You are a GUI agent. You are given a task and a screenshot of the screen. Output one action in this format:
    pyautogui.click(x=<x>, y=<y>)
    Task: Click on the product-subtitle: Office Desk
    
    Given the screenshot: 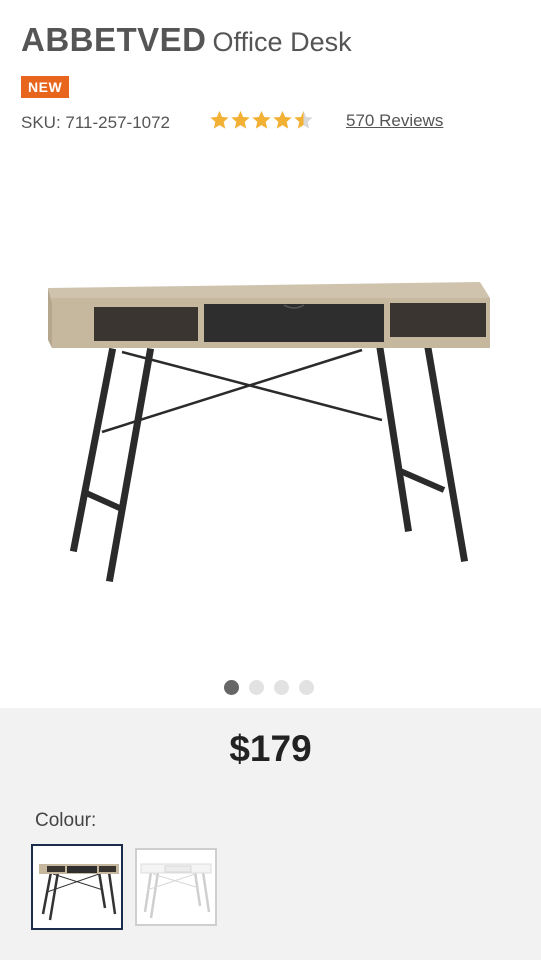 What is the action you would take?
    pyautogui.click(x=282, y=42)
    